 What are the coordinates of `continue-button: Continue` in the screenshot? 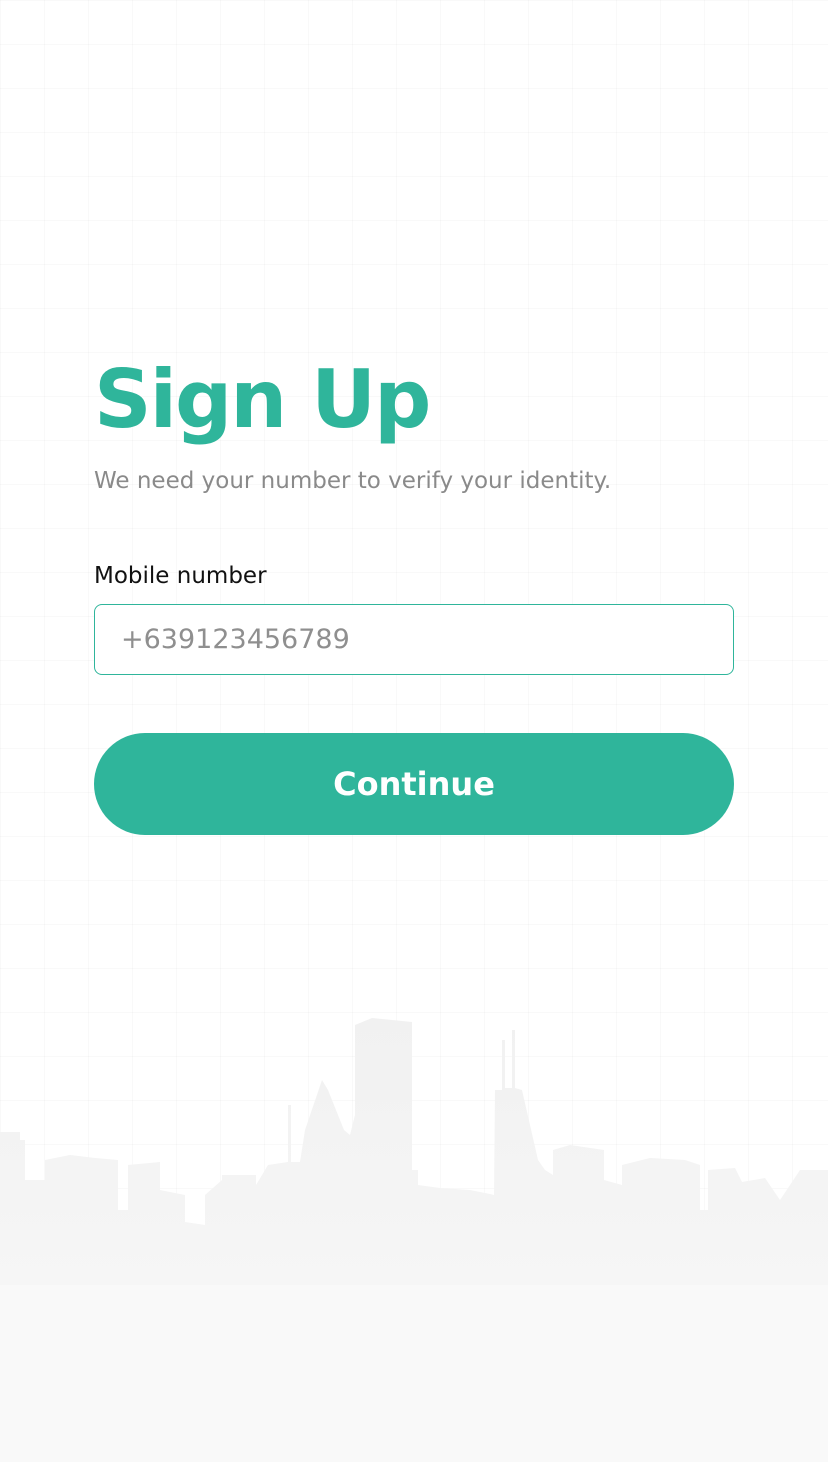 It's located at (414, 784).